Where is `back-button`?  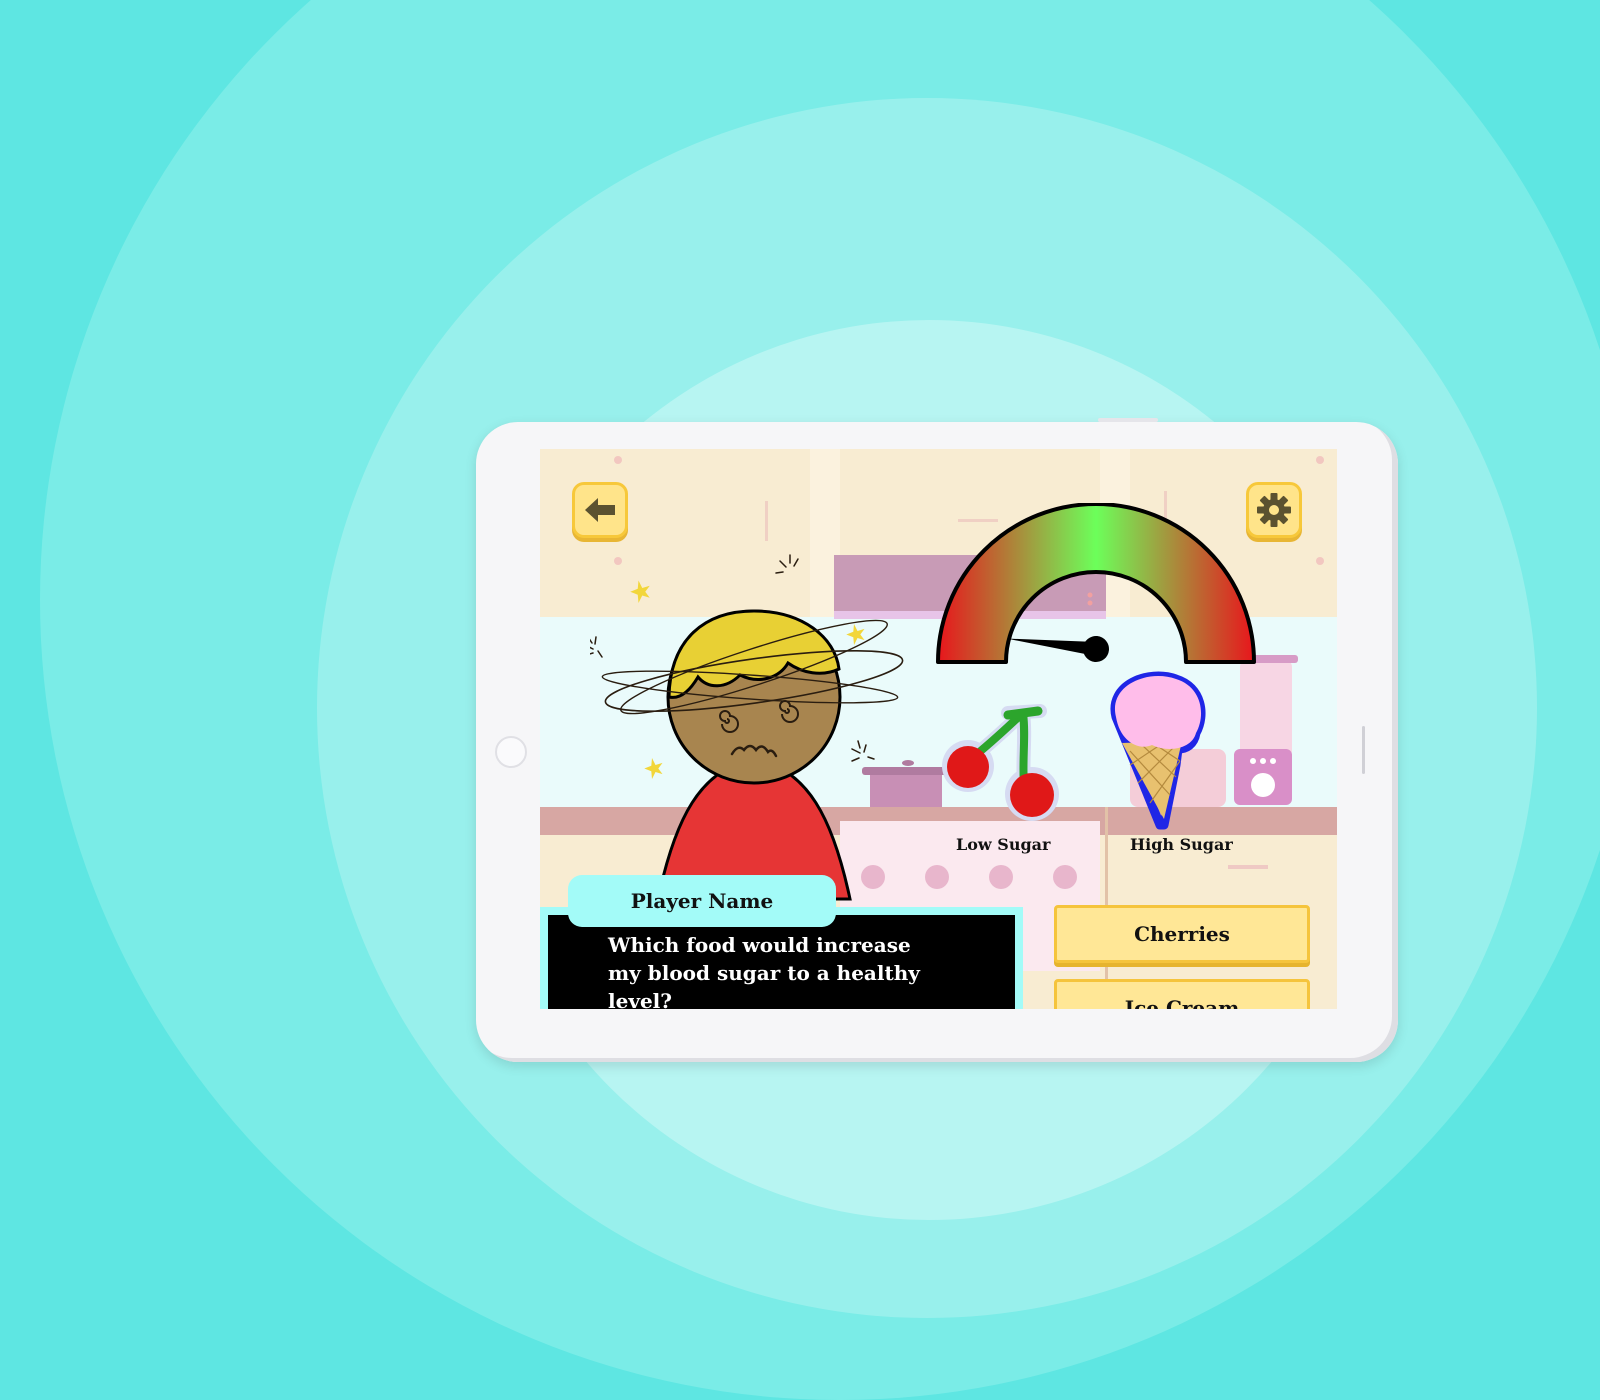 back-button is located at coordinates (600, 510).